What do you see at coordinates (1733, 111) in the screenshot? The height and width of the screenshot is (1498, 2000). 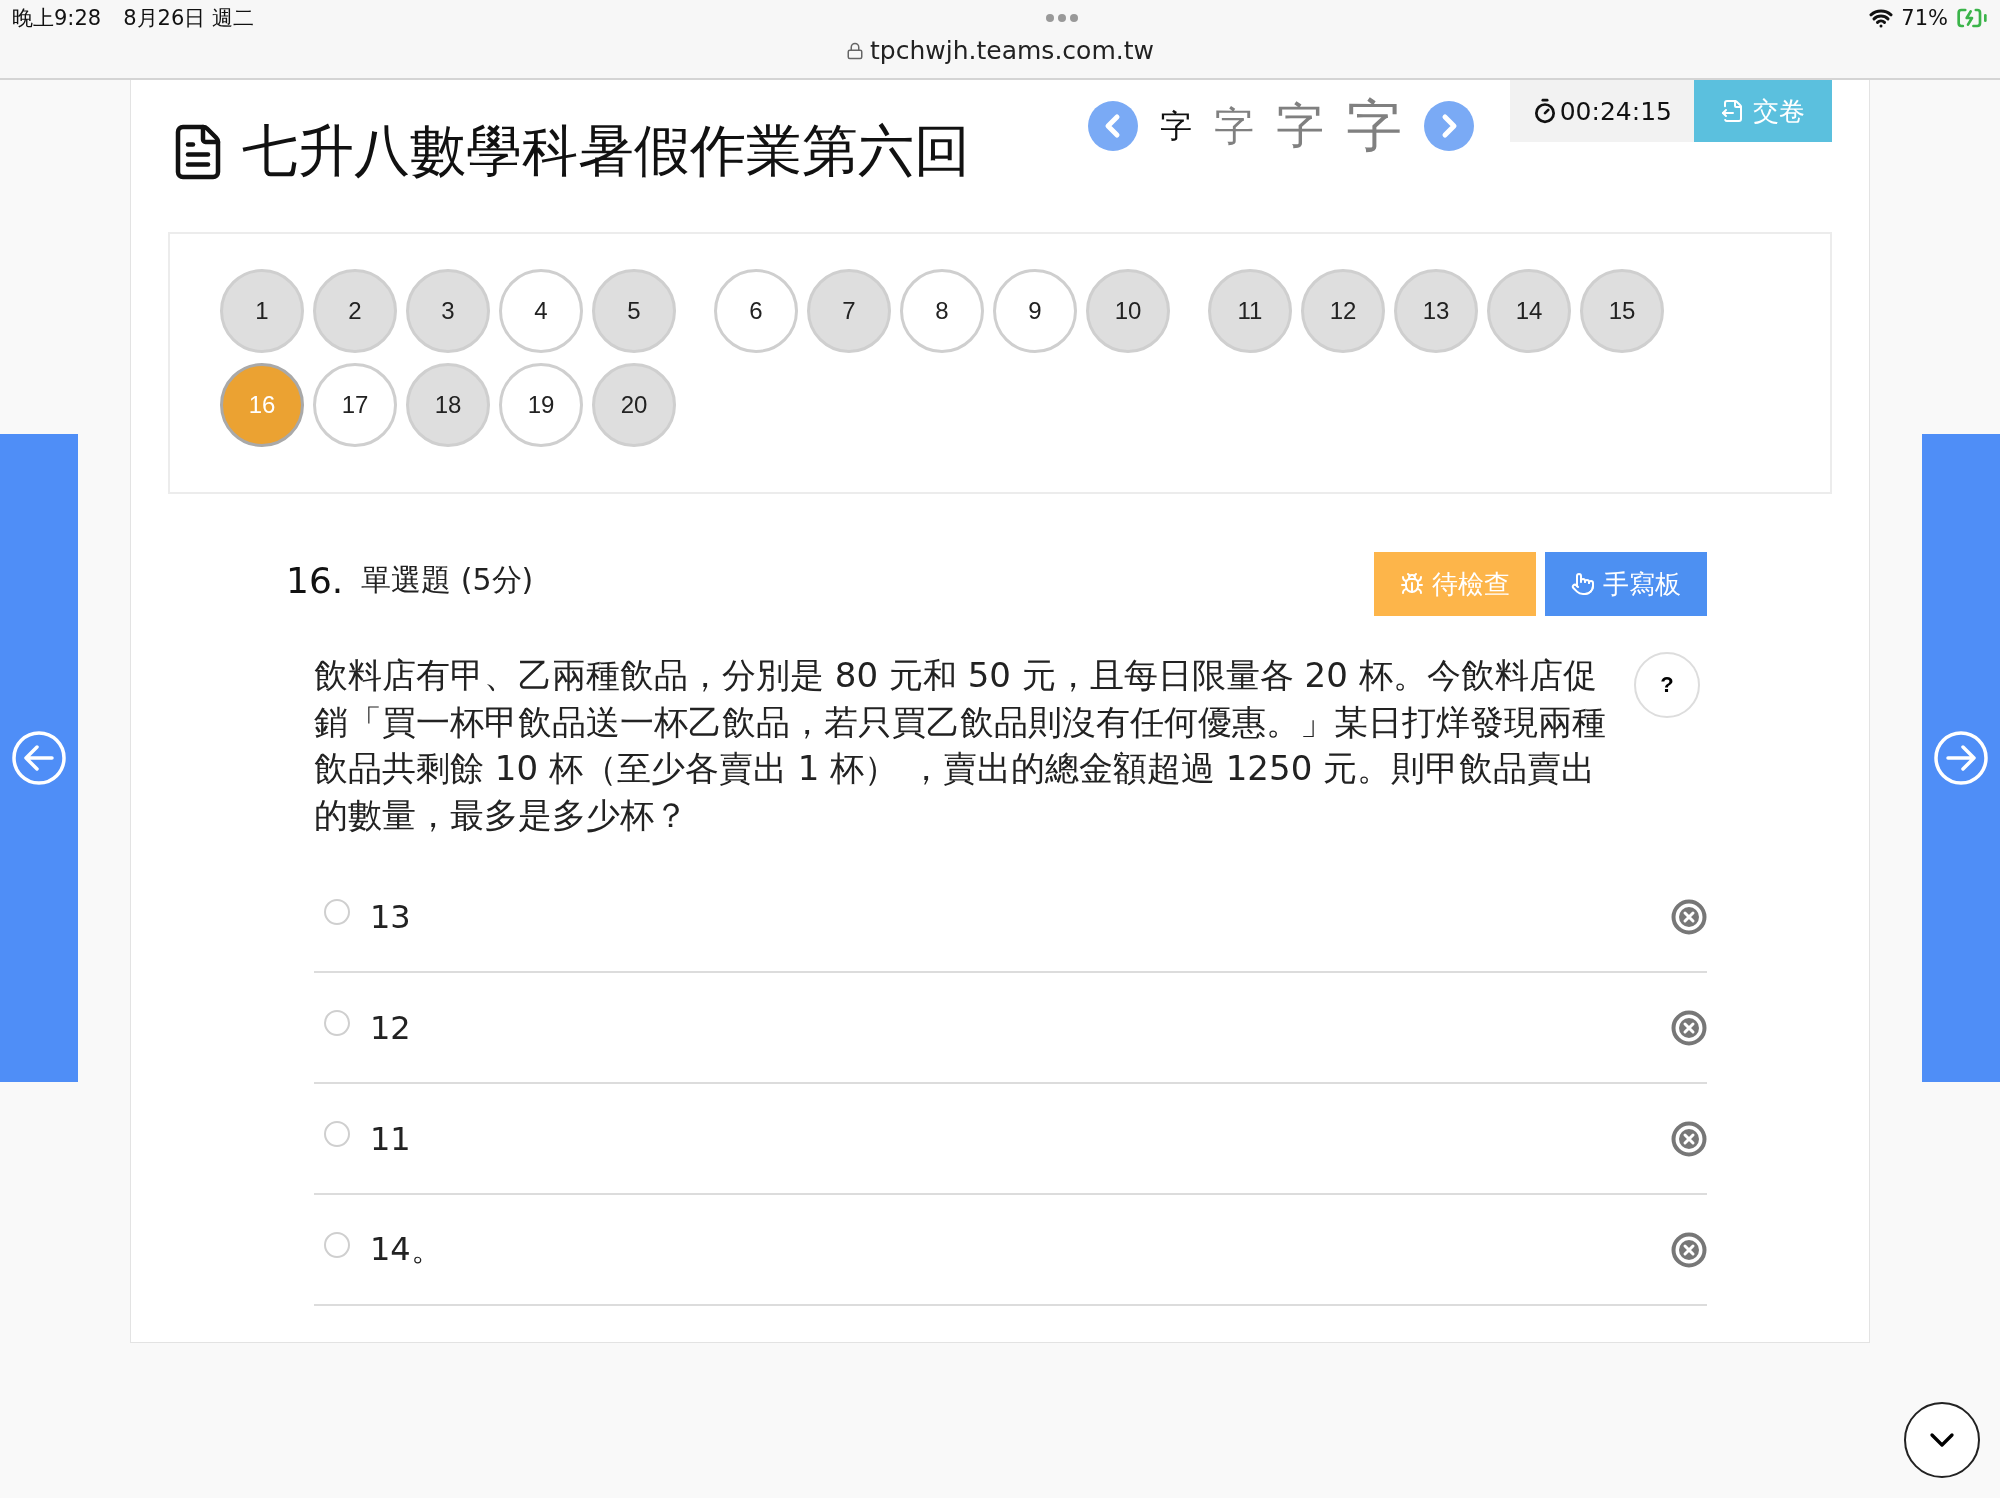 I see `document-icon` at bounding box center [1733, 111].